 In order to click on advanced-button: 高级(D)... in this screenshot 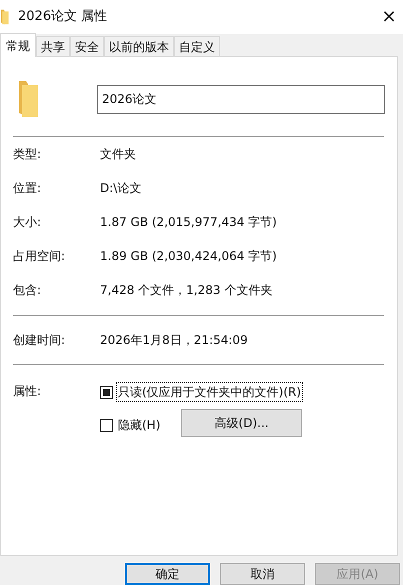, I will do `click(241, 423)`.